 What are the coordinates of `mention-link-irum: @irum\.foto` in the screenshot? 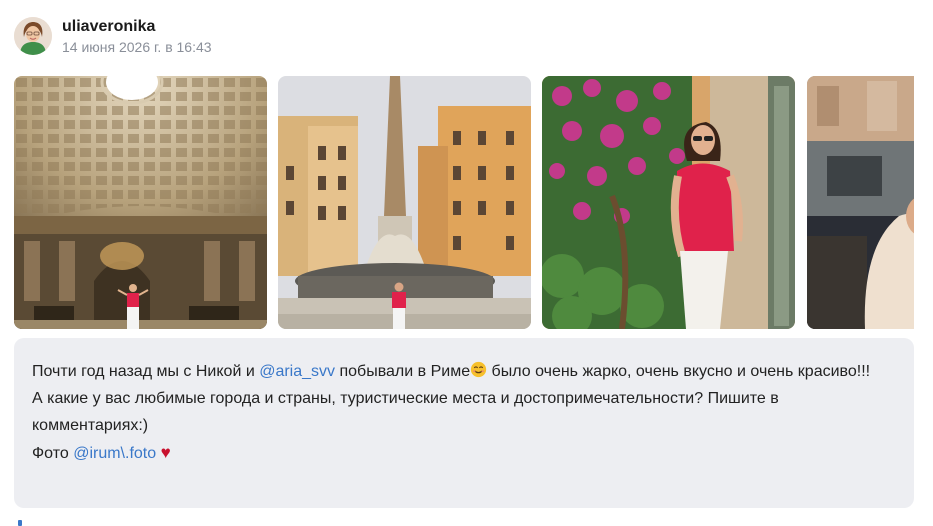 It's located at (114, 453).